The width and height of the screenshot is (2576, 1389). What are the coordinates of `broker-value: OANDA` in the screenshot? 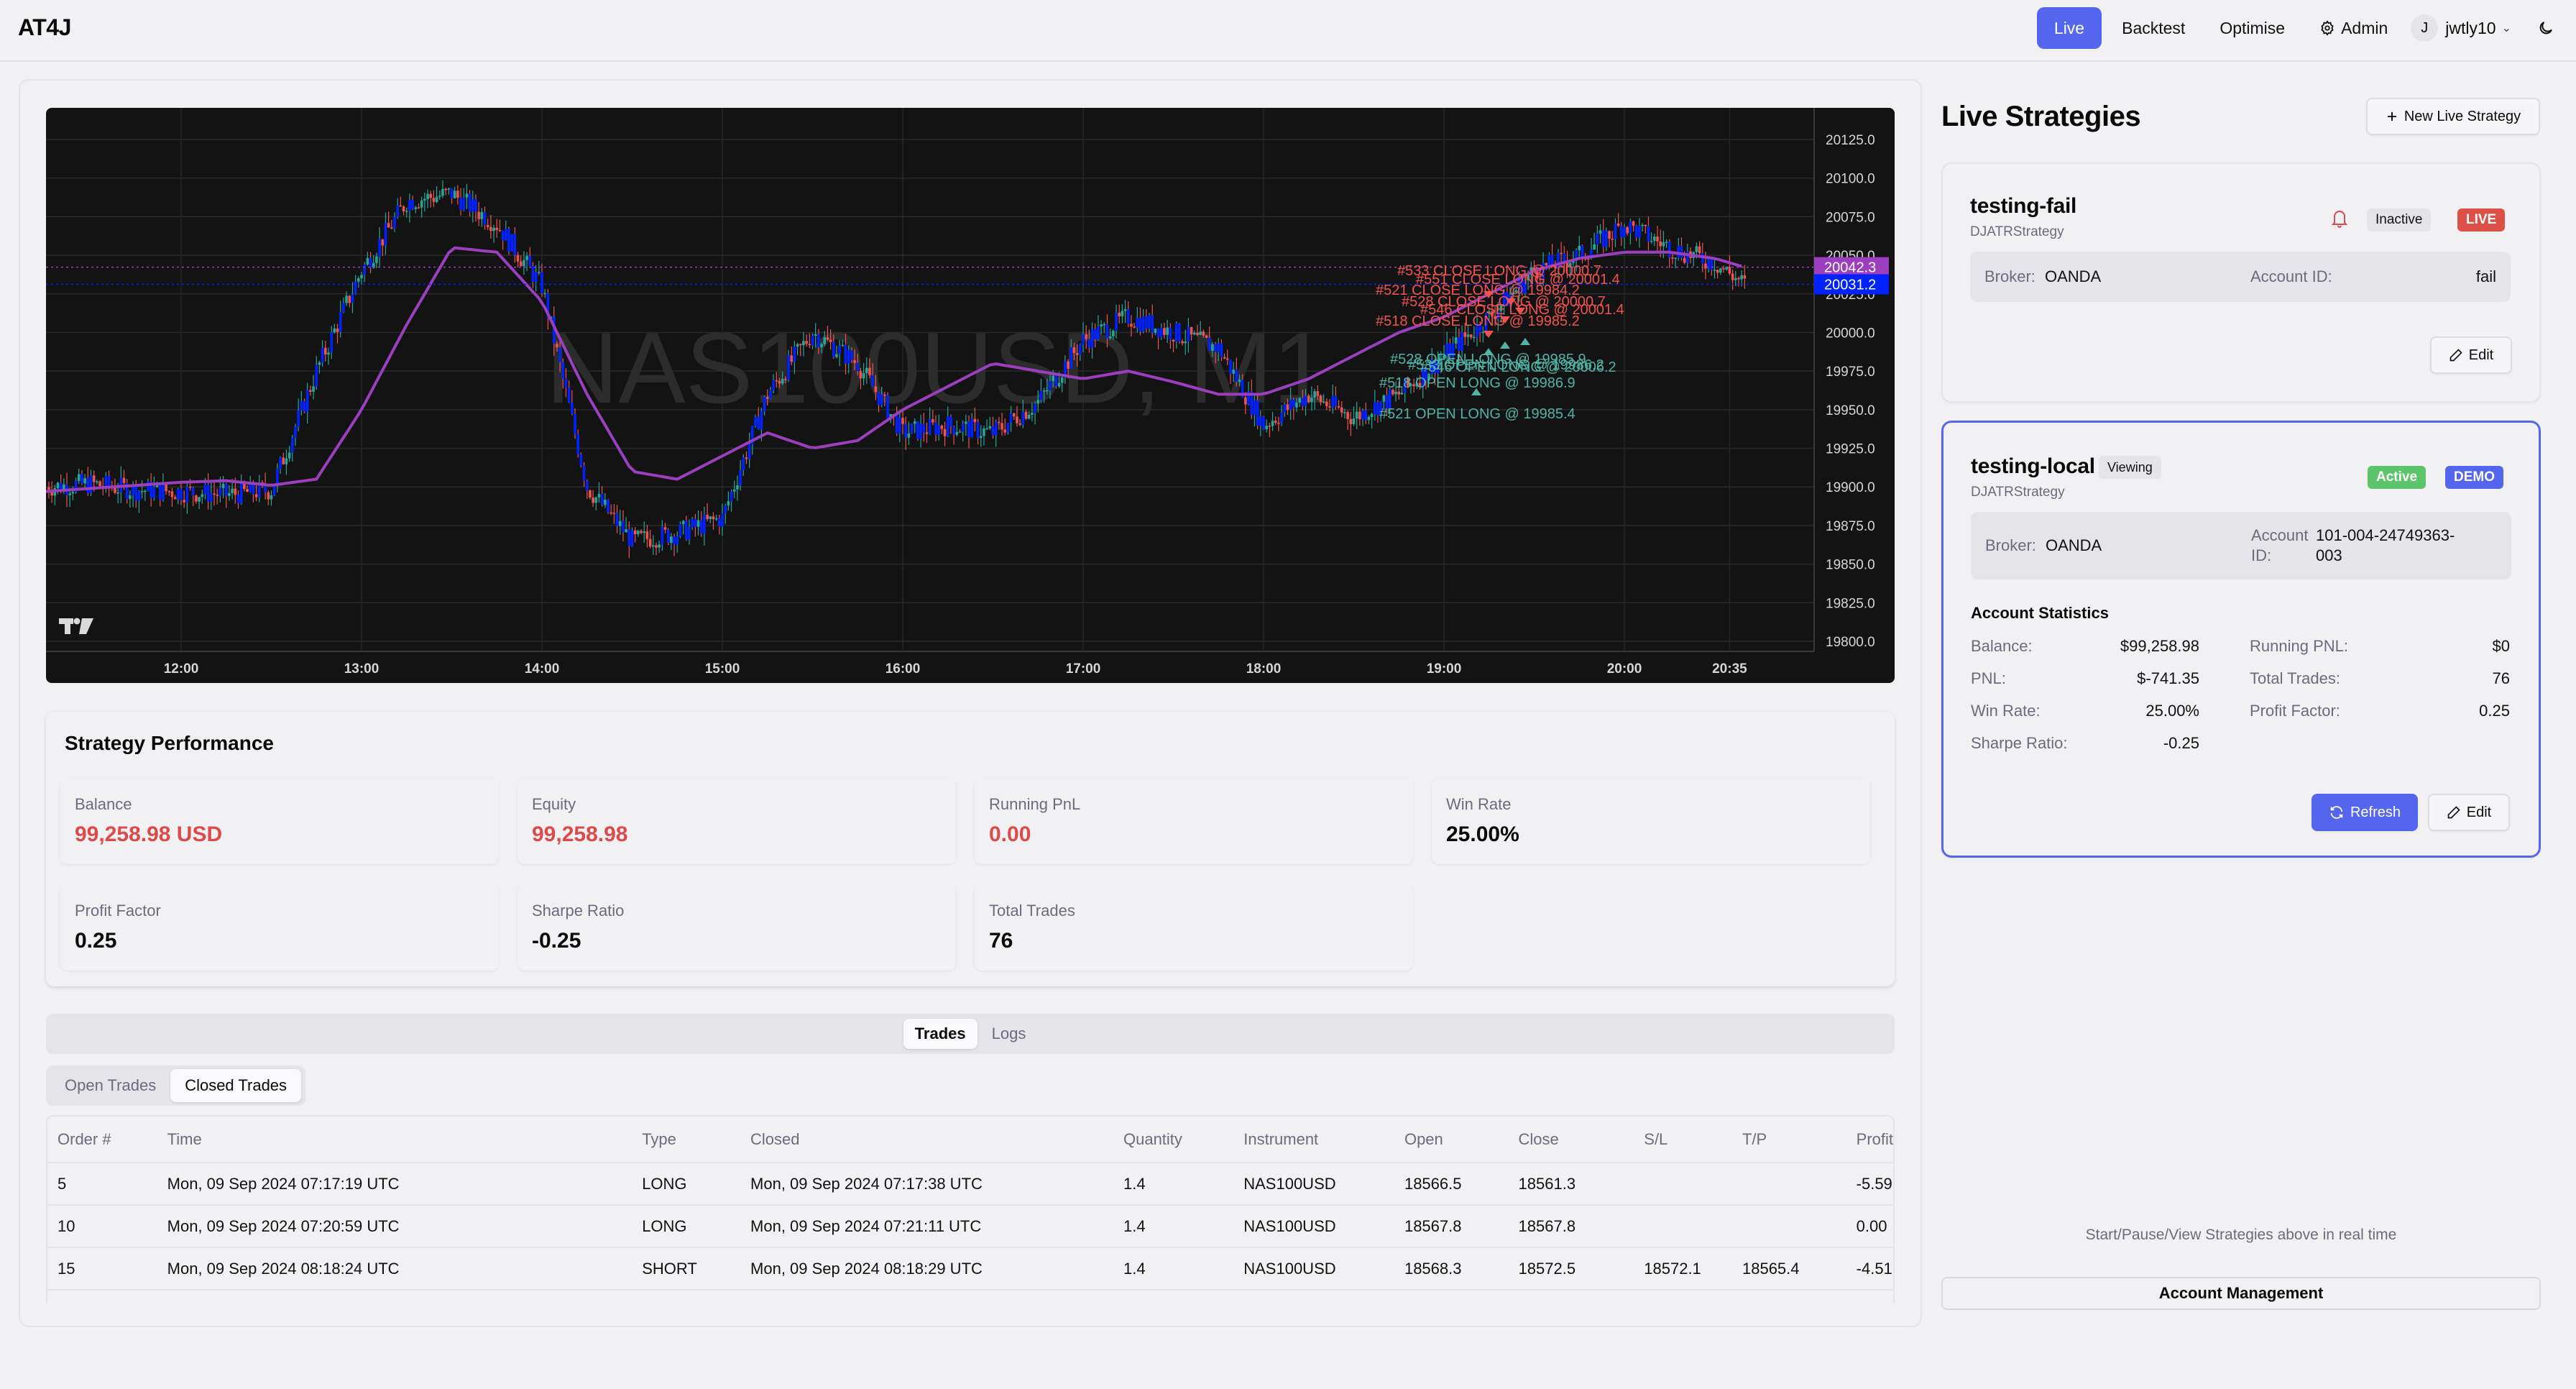 It's located at (2074, 545).